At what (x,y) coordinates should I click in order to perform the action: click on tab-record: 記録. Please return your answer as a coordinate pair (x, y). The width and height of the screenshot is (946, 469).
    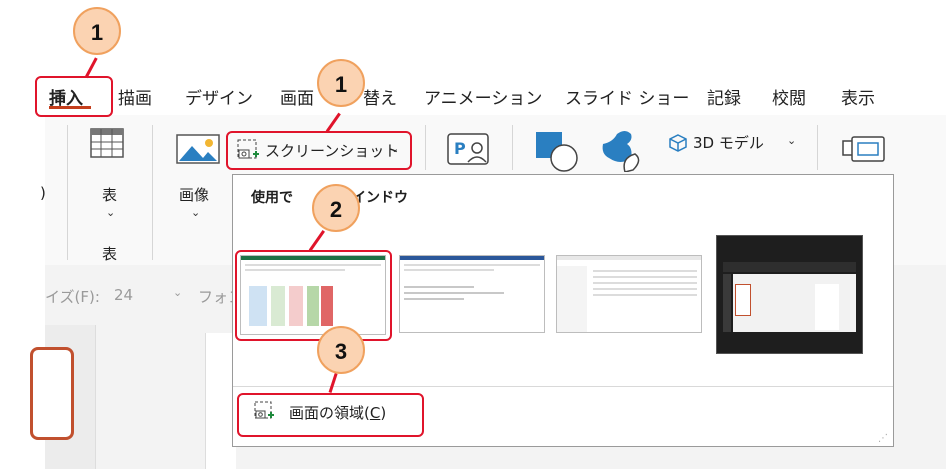
    Looking at the image, I should click on (724, 96).